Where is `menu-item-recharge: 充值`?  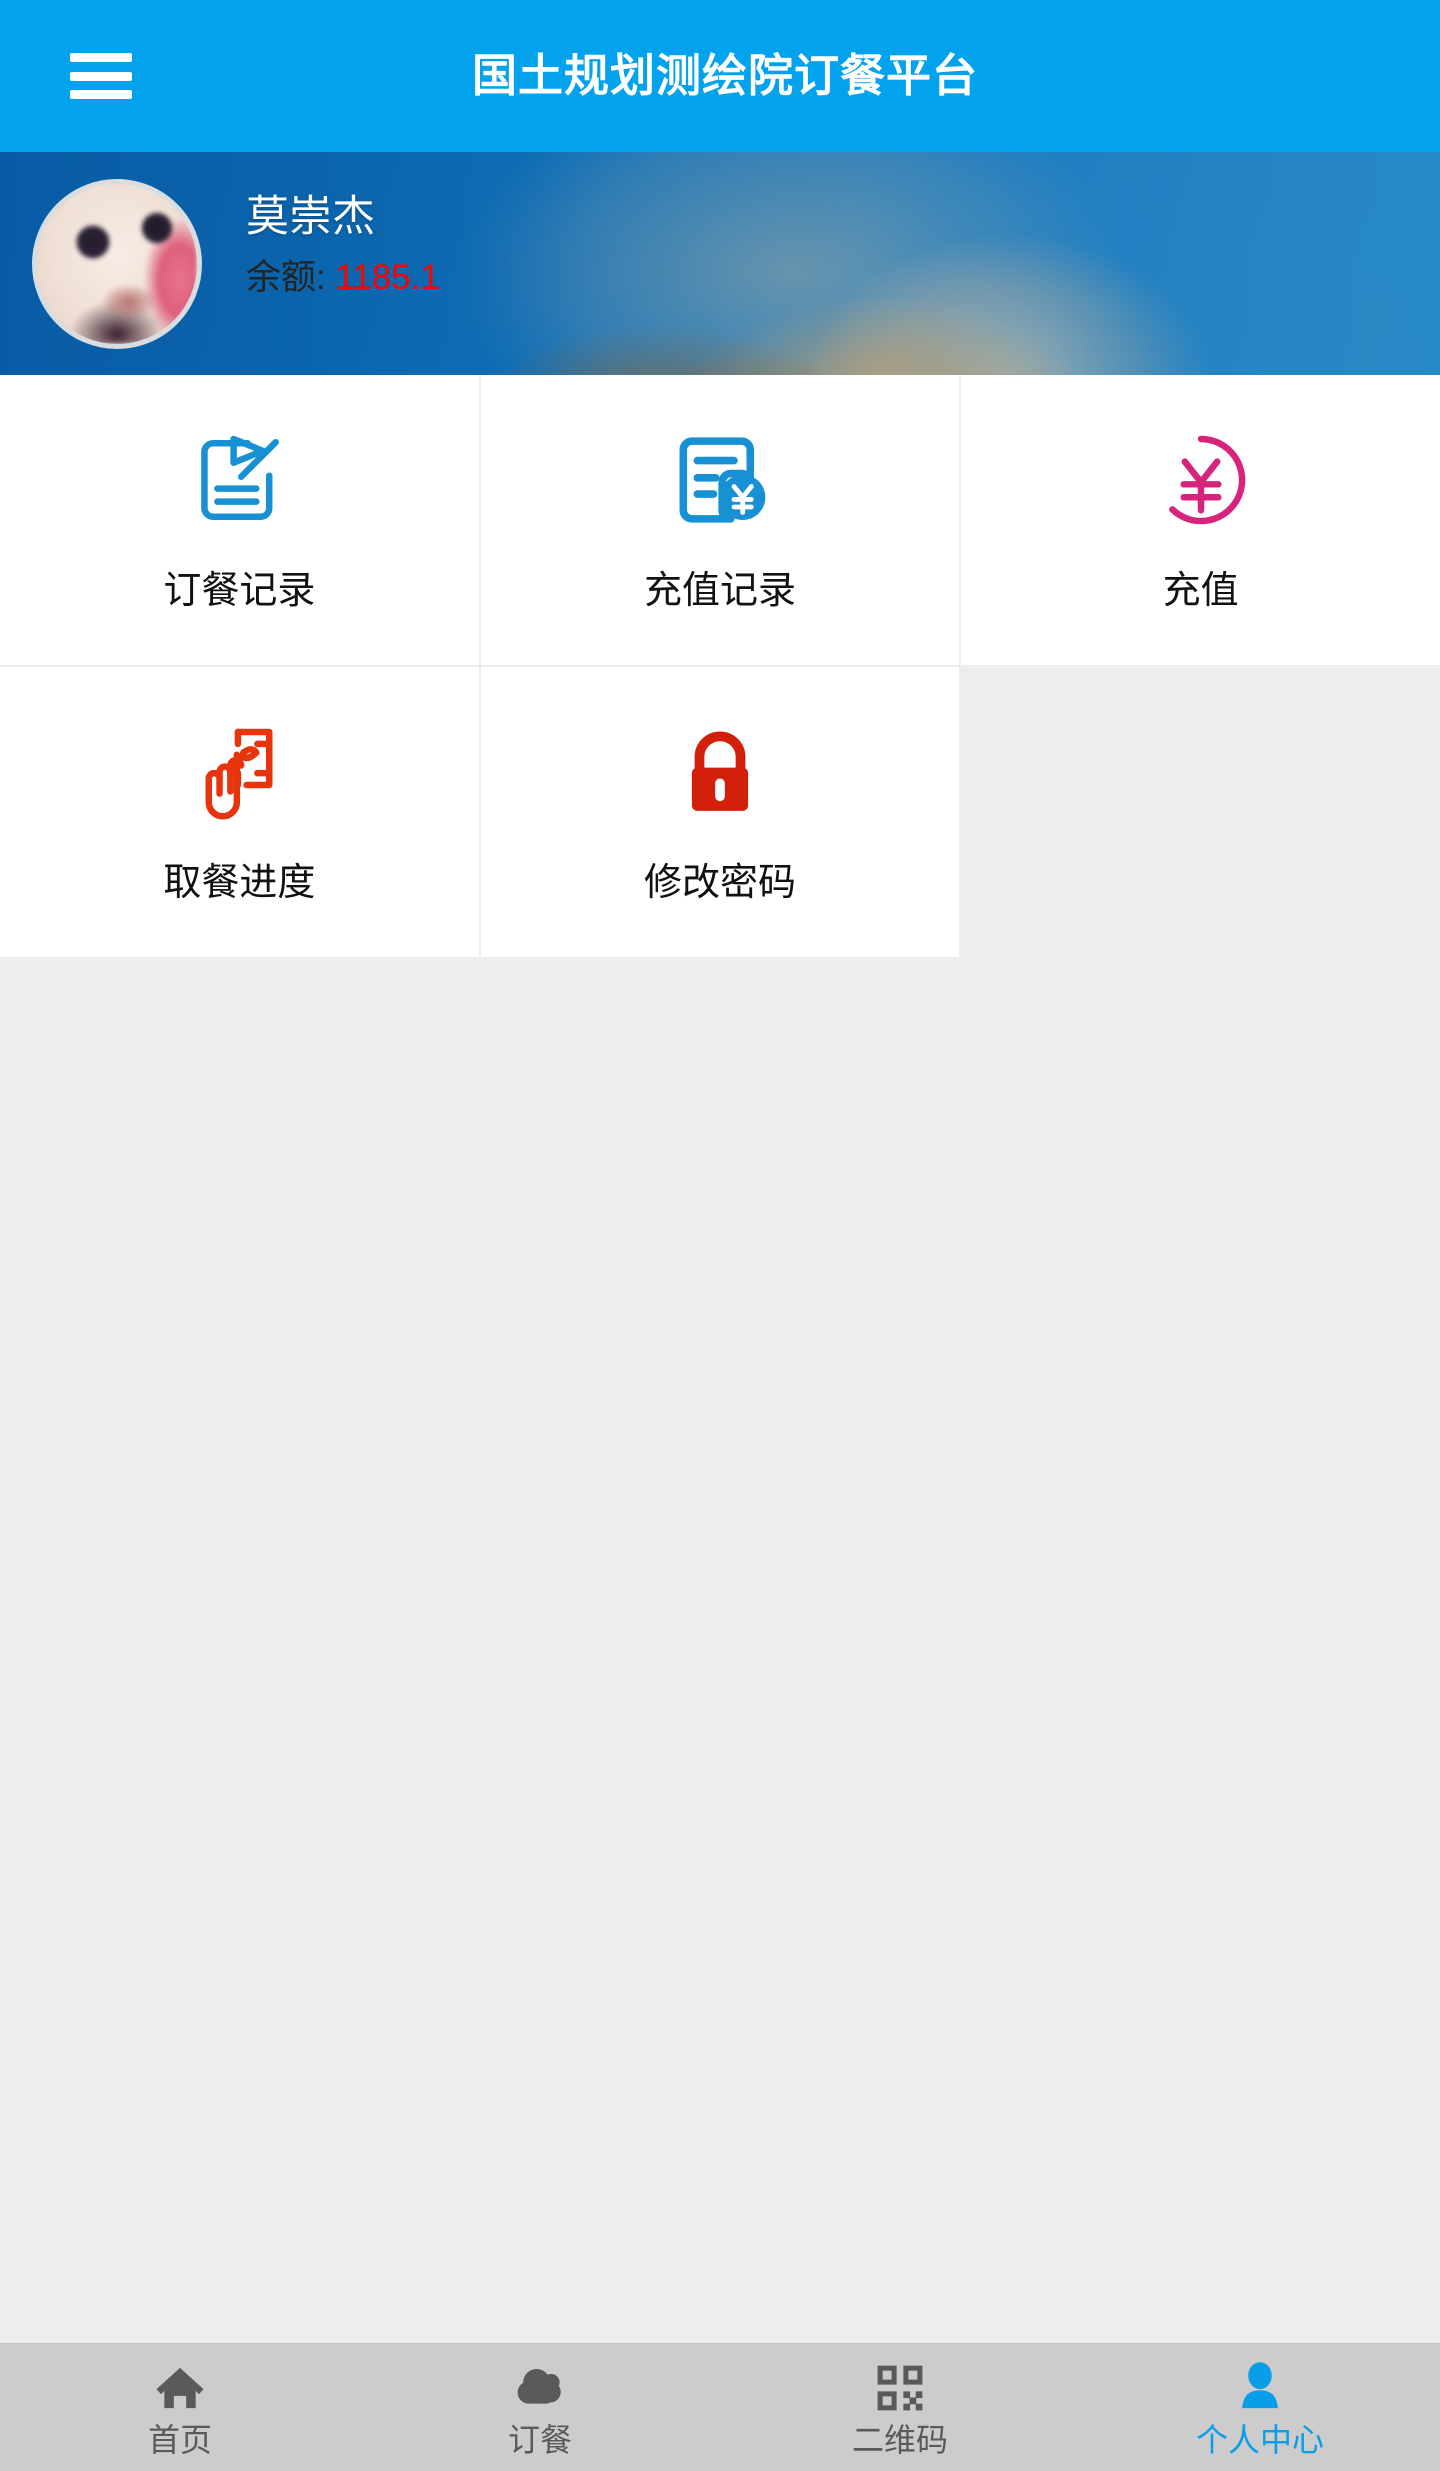
menu-item-recharge: 充值 is located at coordinates (1200, 520).